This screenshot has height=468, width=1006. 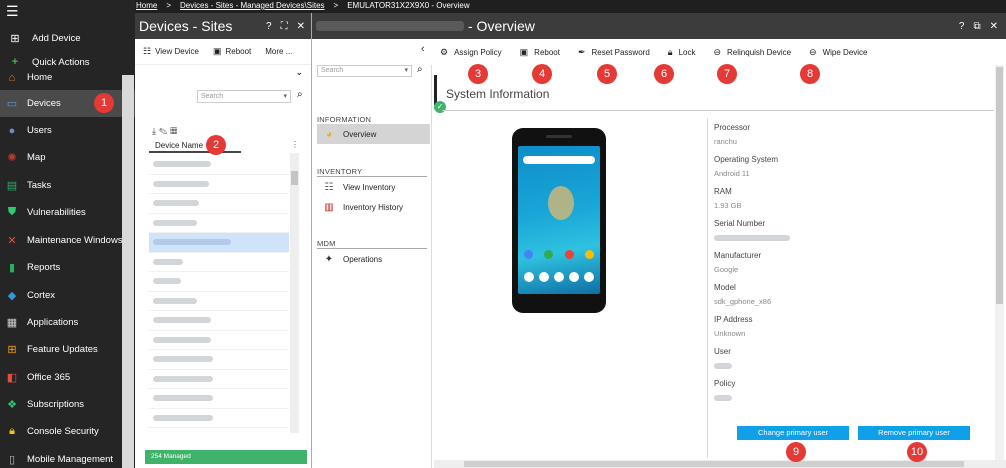 What do you see at coordinates (67, 103) in the screenshot?
I see `sidebar-item-devices: ▭ Devices` at bounding box center [67, 103].